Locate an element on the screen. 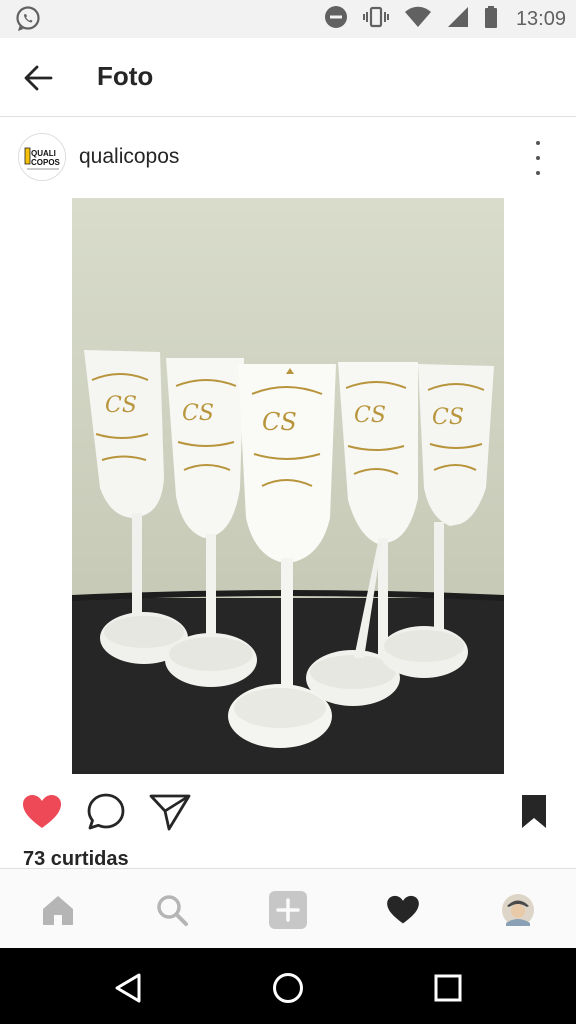 This screenshot has height=1024, width=576. activity-heart-icon is located at coordinates (403, 910).